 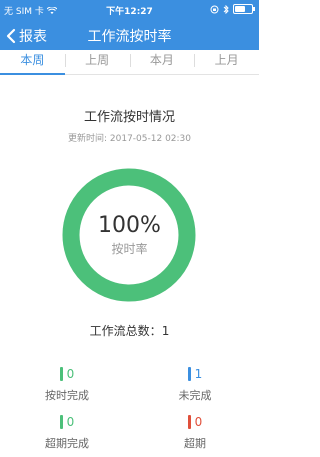 What do you see at coordinates (97, 62) in the screenshot?
I see `tab-last-week: 上周` at bounding box center [97, 62].